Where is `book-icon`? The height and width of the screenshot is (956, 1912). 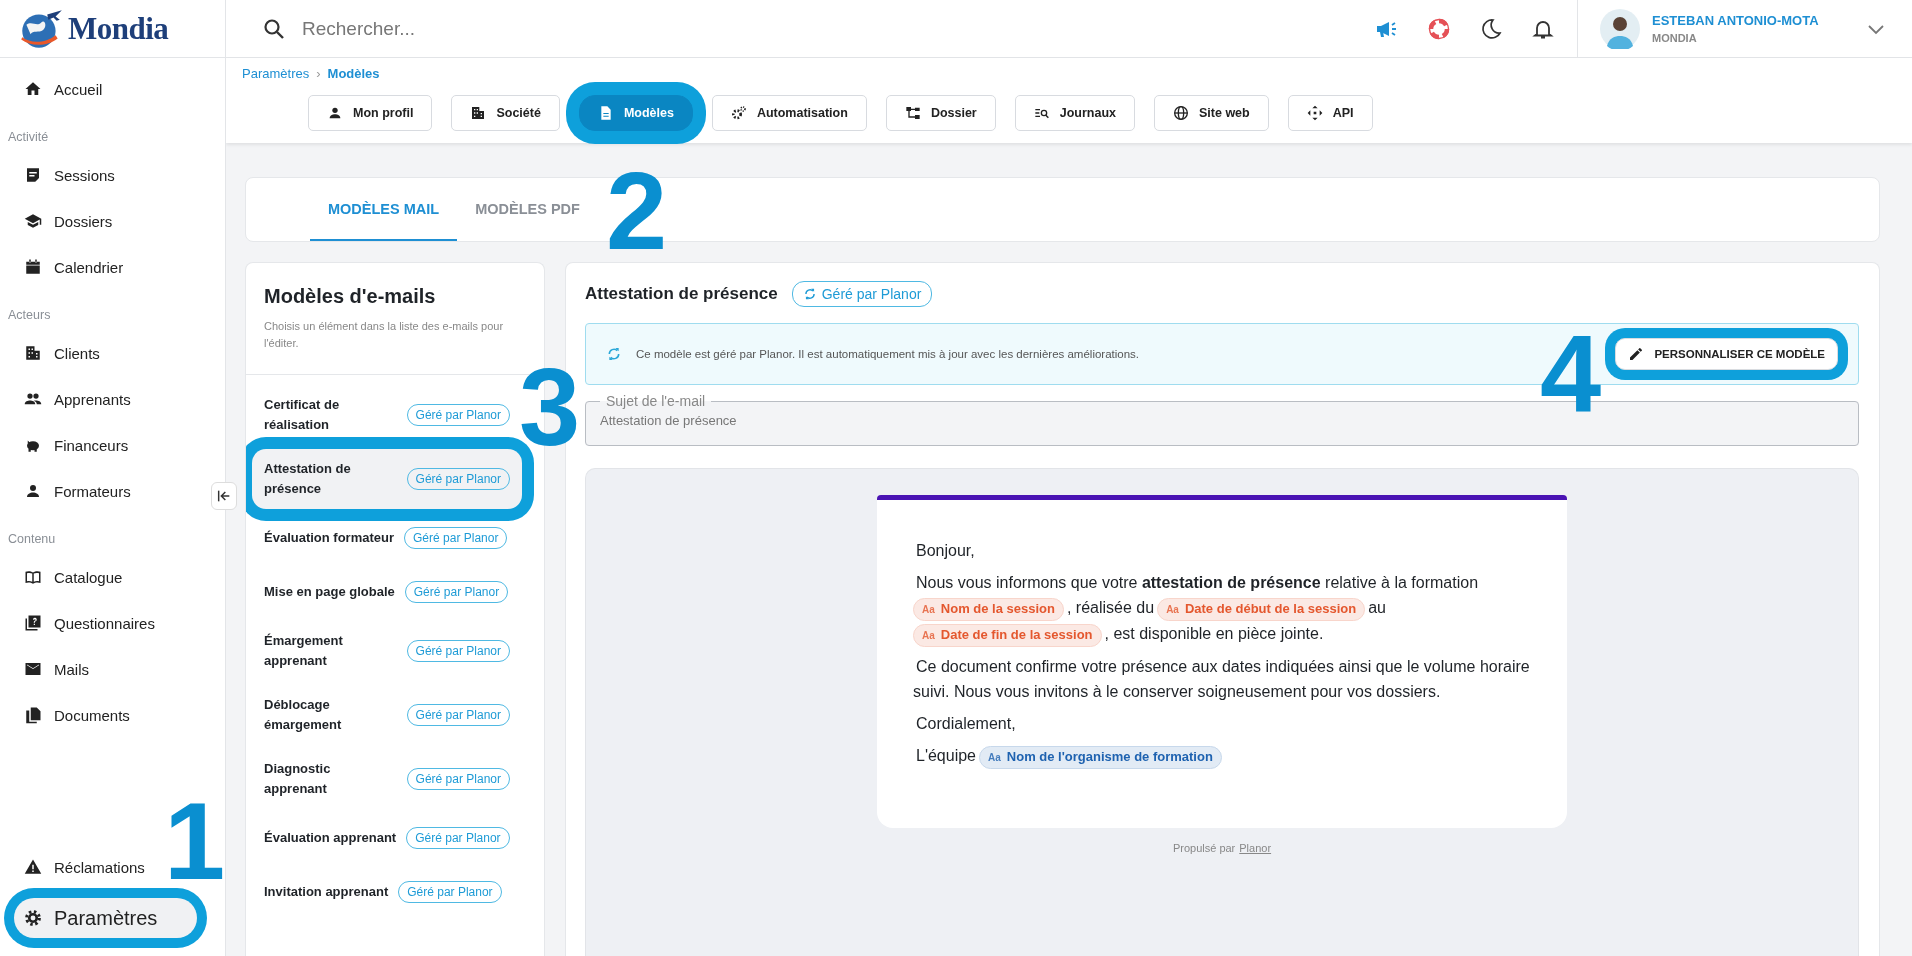 book-icon is located at coordinates (33, 577).